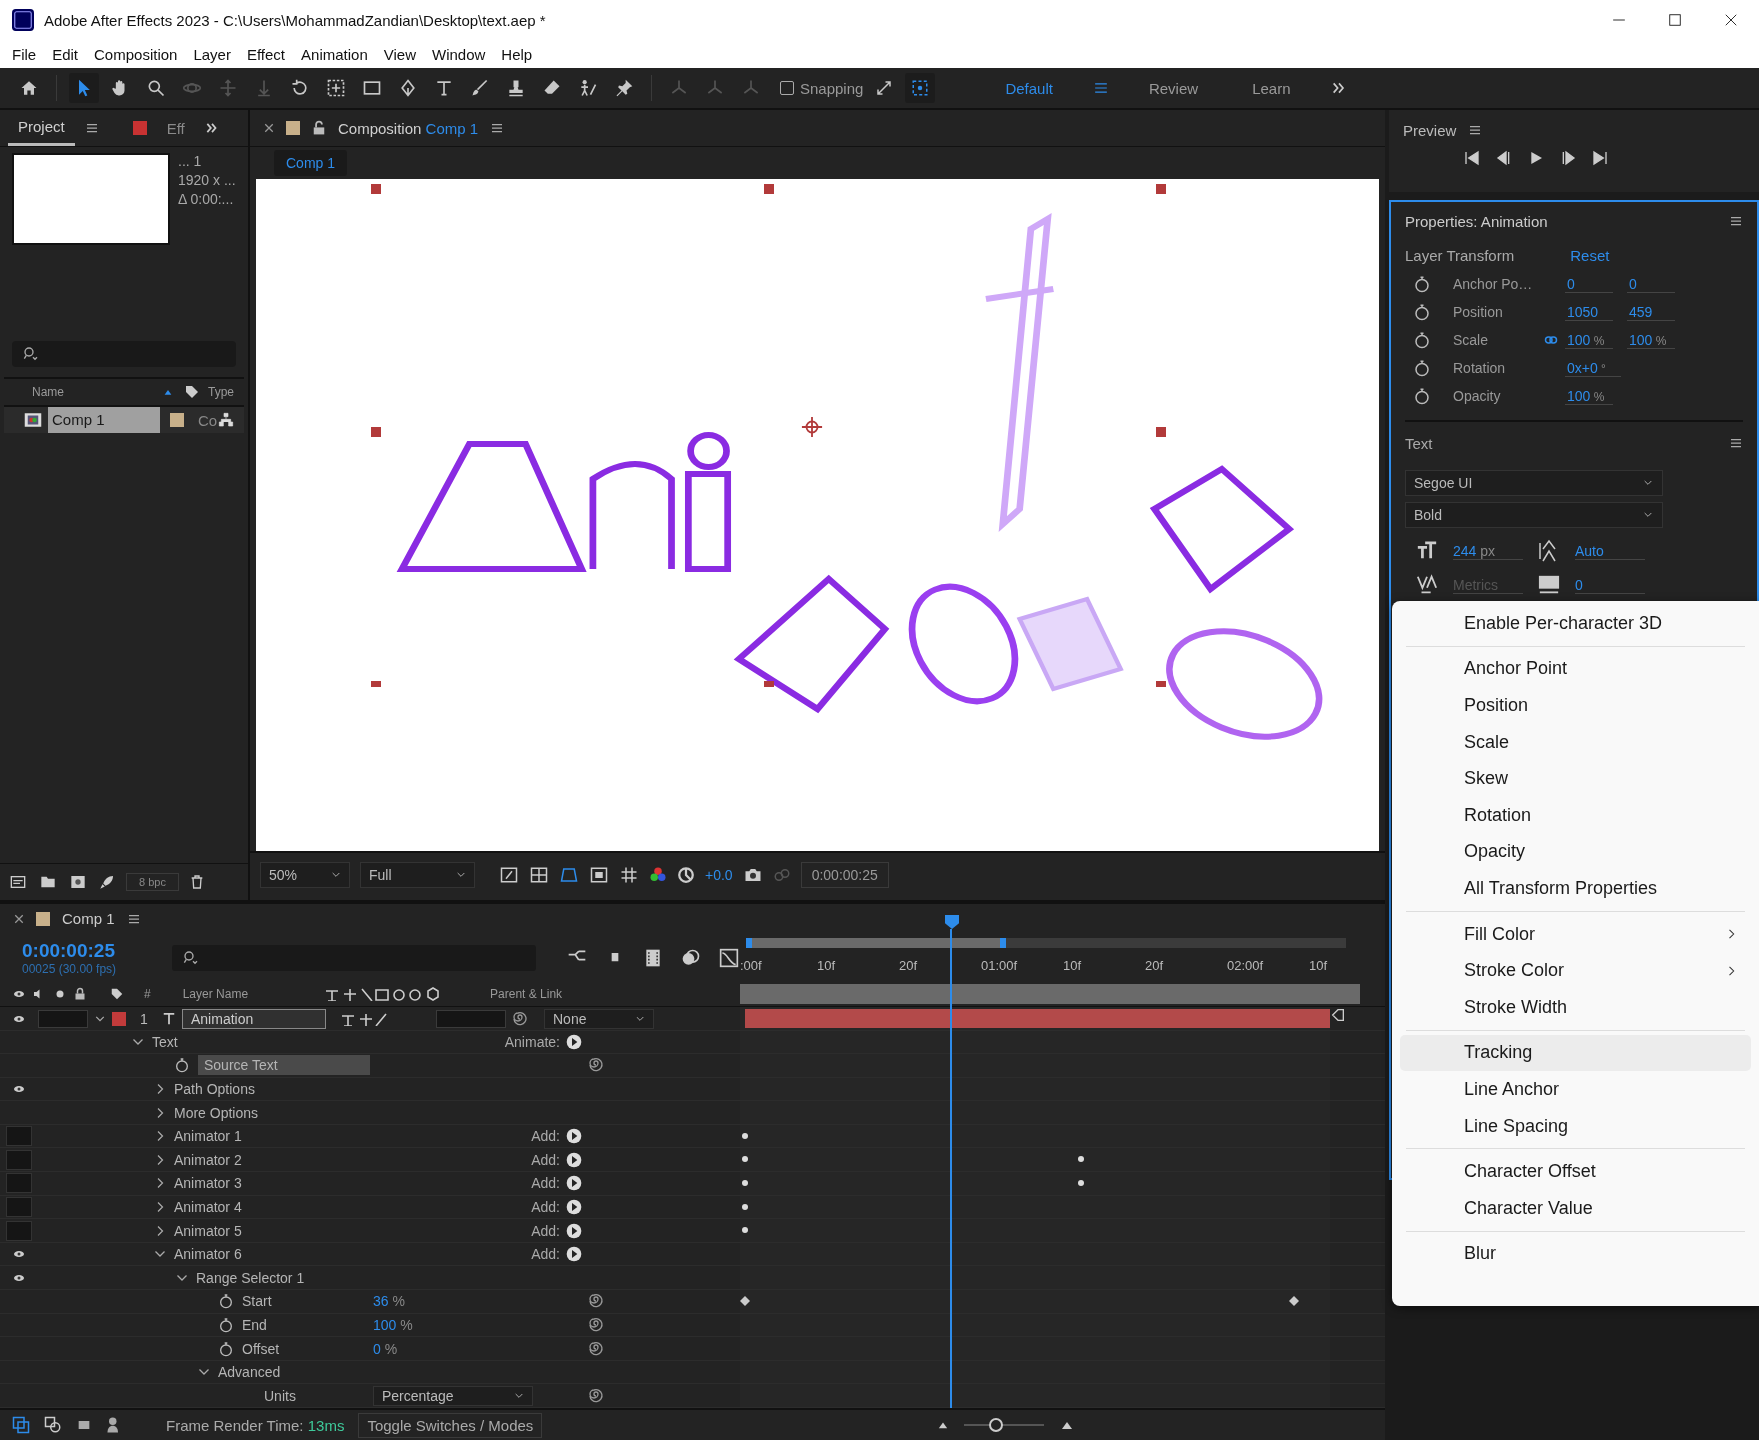  I want to click on last-frame-icon, so click(1600, 158).